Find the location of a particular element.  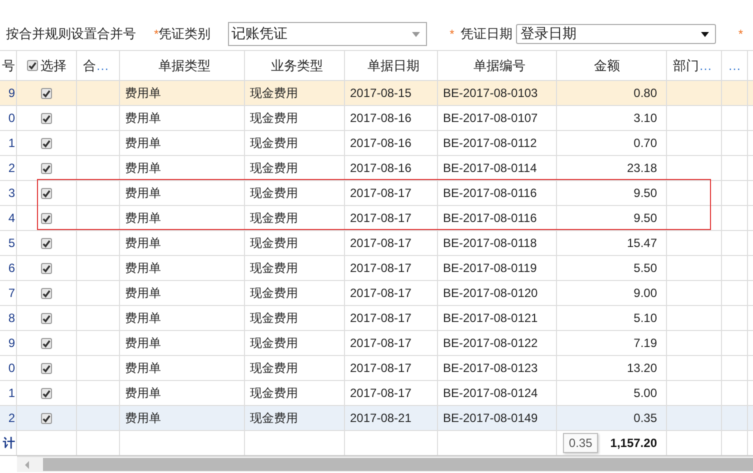

table-row: 9 费用单 现金费用 2017-08-15 BE-2017-08-0103 0.80 is located at coordinates (376, 93).